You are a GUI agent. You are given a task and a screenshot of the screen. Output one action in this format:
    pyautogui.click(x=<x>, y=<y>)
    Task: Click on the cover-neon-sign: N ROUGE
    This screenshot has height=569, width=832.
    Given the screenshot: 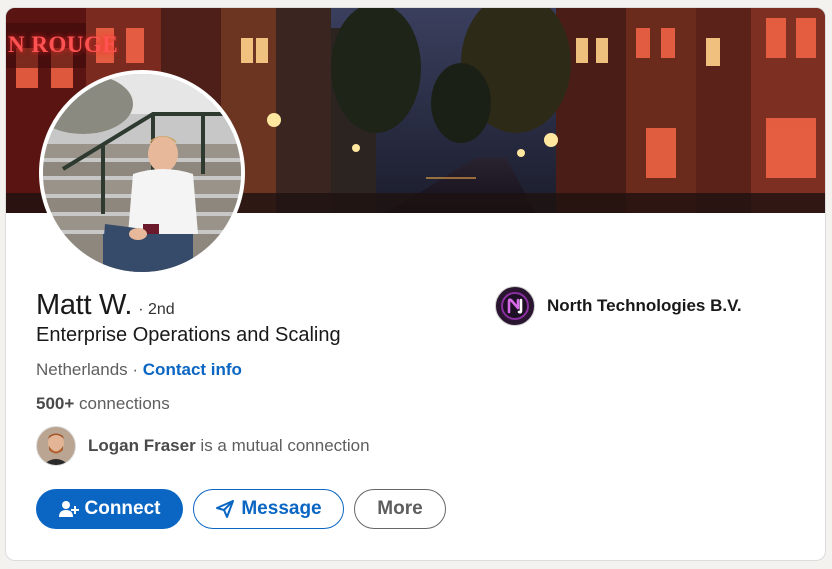 What is the action you would take?
    pyautogui.click(x=63, y=44)
    